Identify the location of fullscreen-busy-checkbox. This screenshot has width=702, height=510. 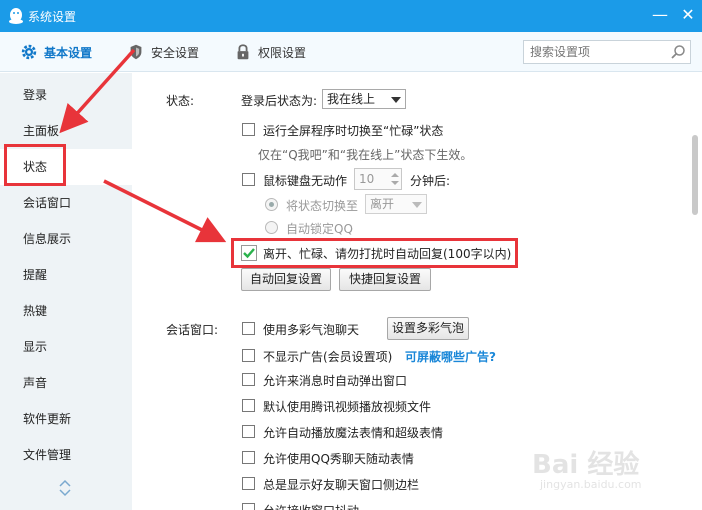
(248, 129).